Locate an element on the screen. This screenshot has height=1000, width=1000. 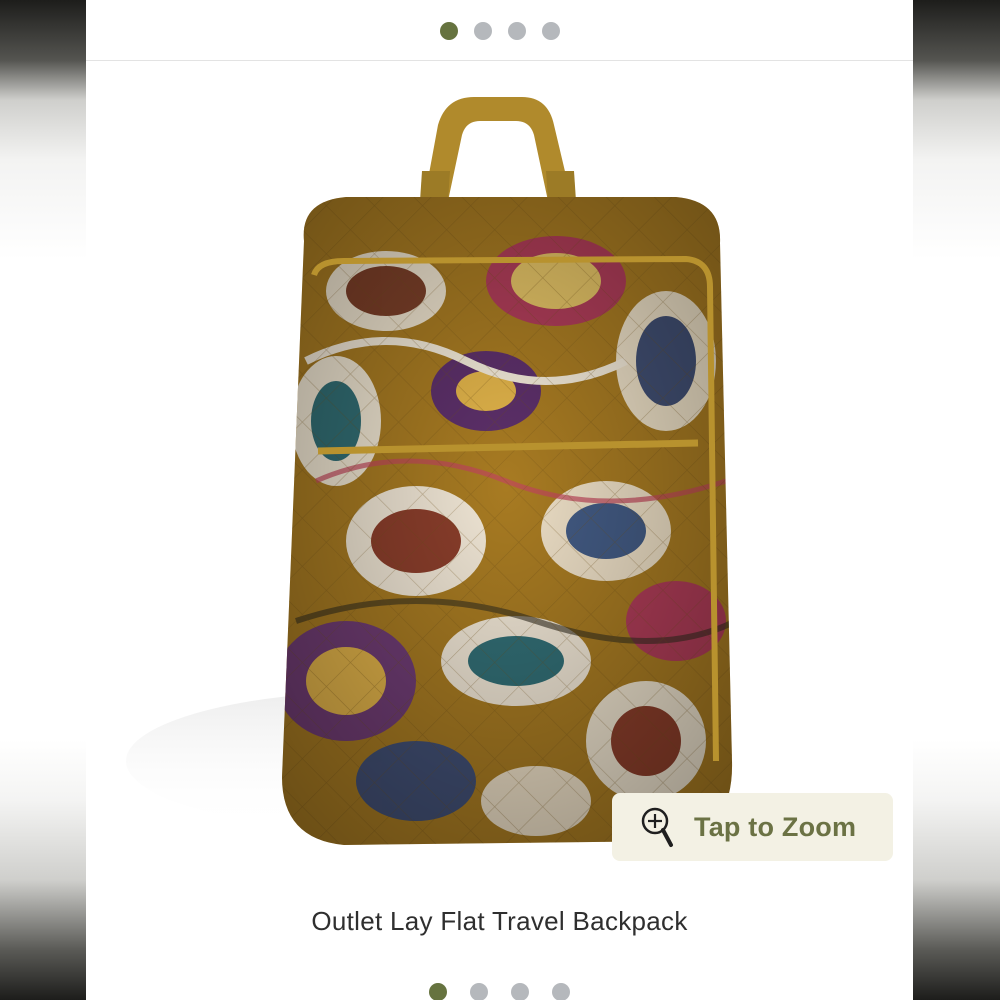
magnifier-plus-icon is located at coordinates (657, 827).